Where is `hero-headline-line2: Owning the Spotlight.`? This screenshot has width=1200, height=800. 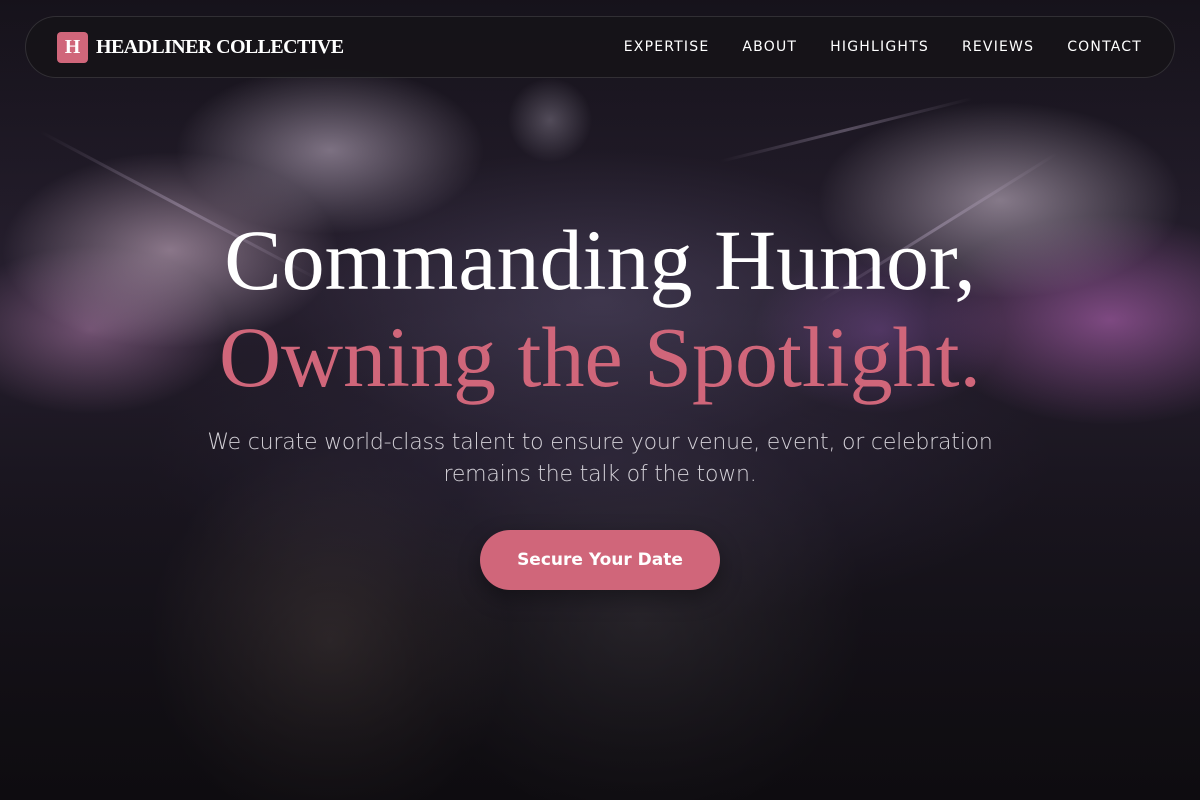
hero-headline-line2: Owning the Spotlight. is located at coordinates (600, 357).